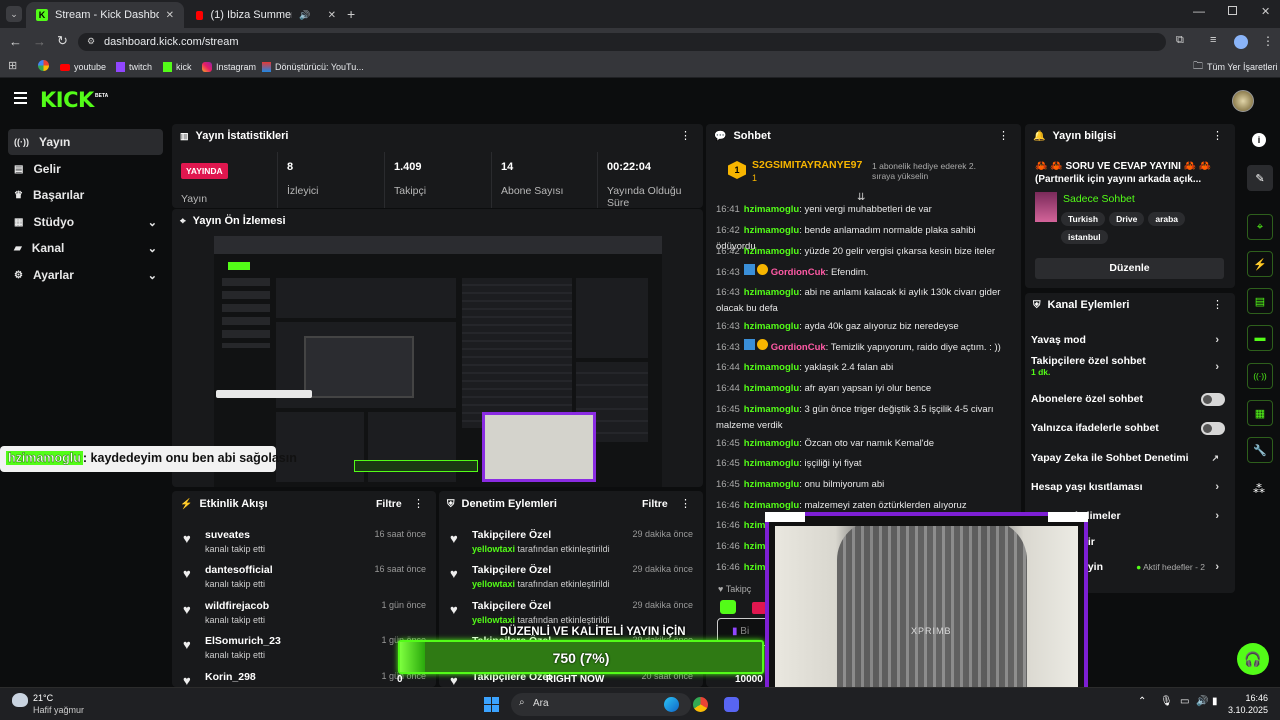  I want to click on forward-arrow-icon: →, so click(39, 41).